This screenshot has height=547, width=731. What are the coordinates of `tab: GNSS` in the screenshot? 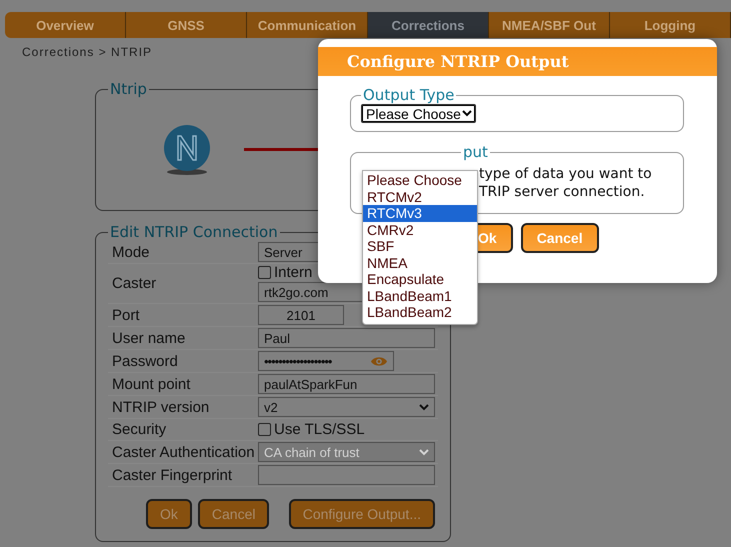 It's located at (186, 25).